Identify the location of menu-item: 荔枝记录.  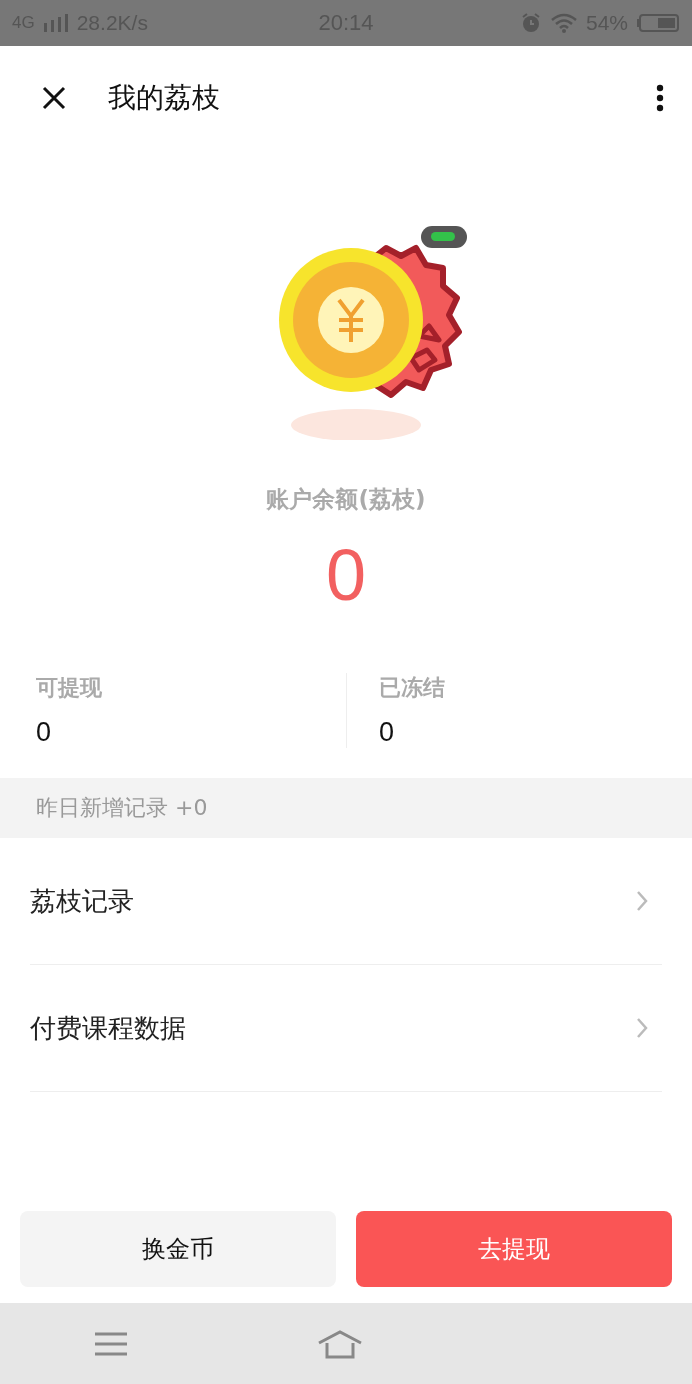
(346, 901).